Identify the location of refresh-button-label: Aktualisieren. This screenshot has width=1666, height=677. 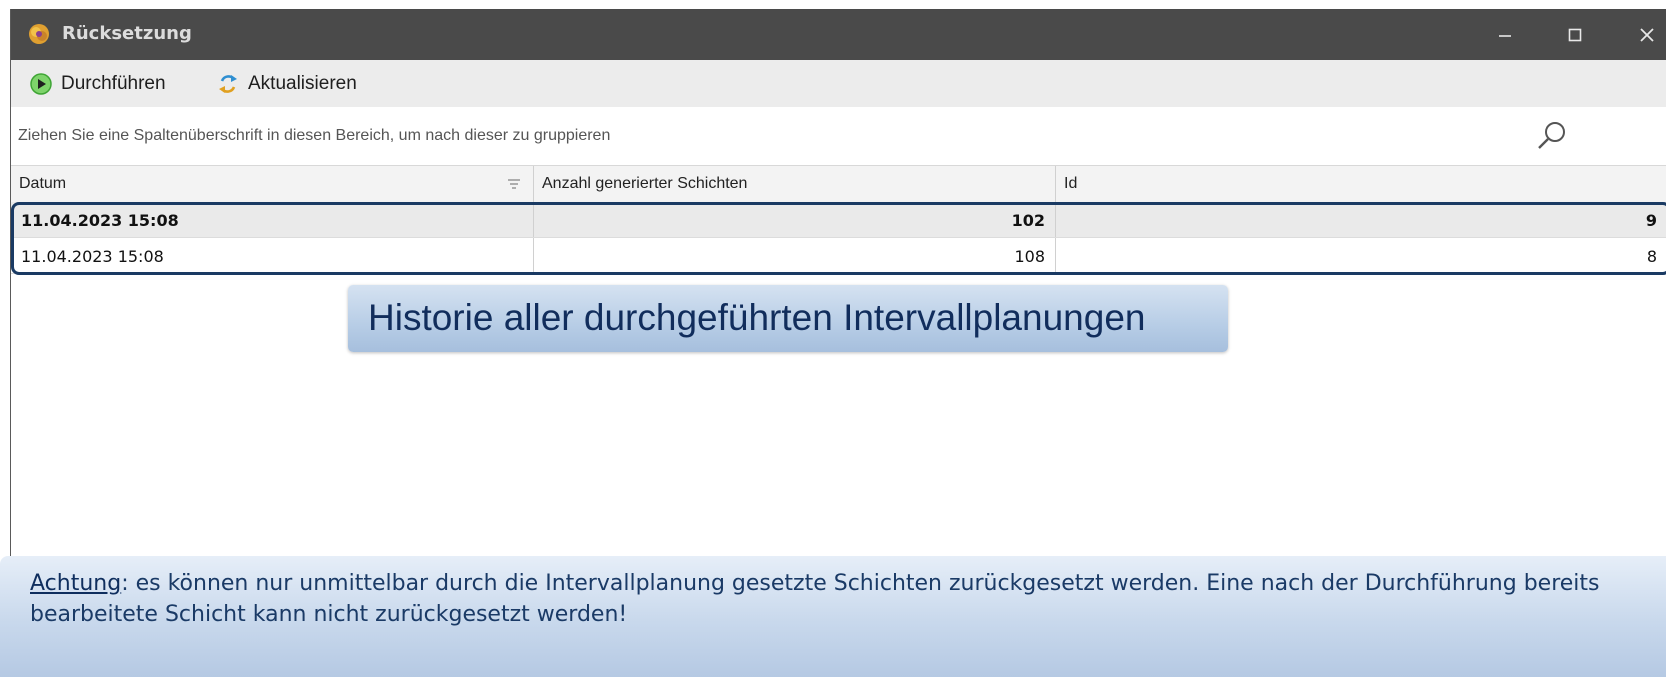
(302, 83).